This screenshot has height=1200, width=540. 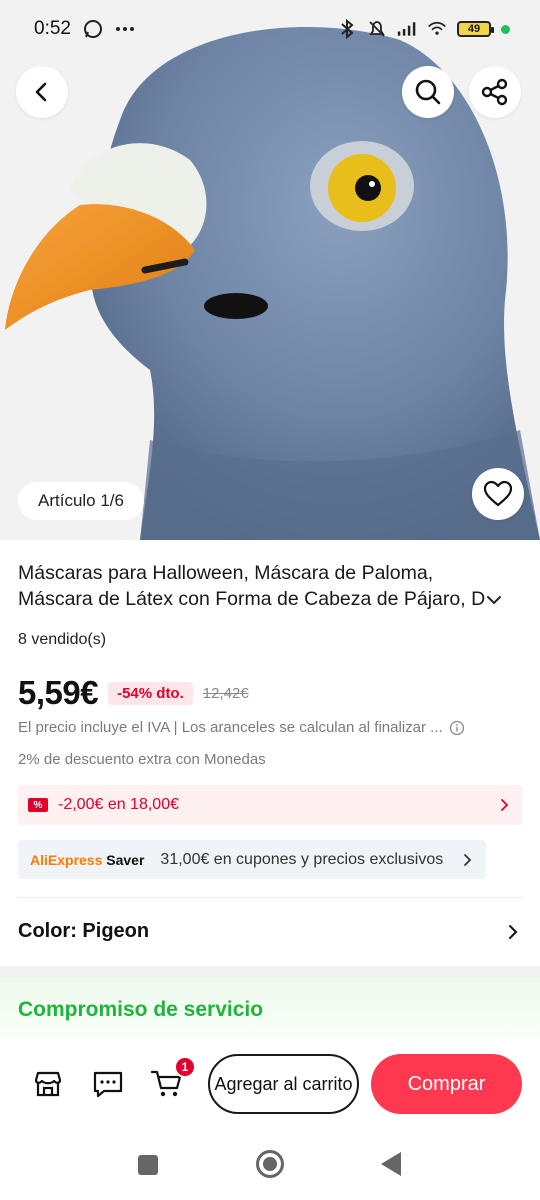 What do you see at coordinates (142, 759) in the screenshot?
I see `coins-discount-note: 2% de descuento extra con Monedas` at bounding box center [142, 759].